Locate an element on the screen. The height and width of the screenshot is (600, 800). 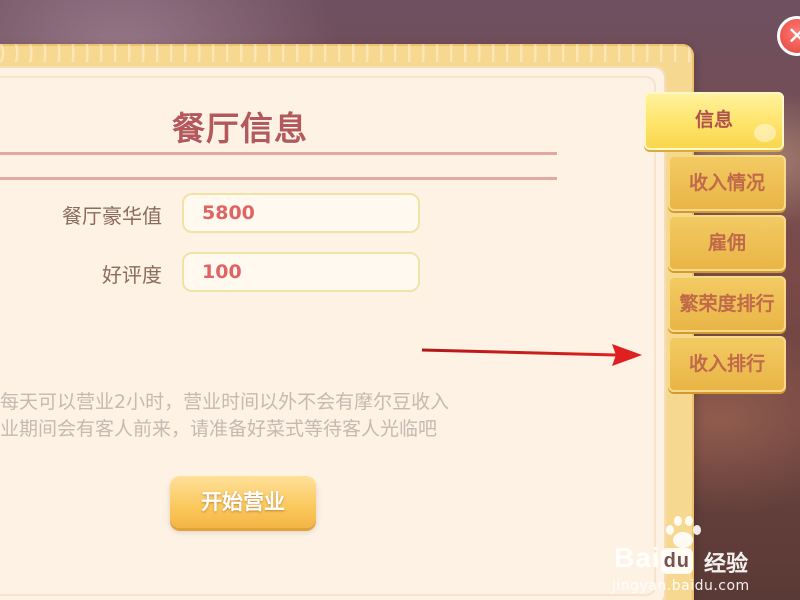
rating-label: 好评度 is located at coordinates (132, 275).